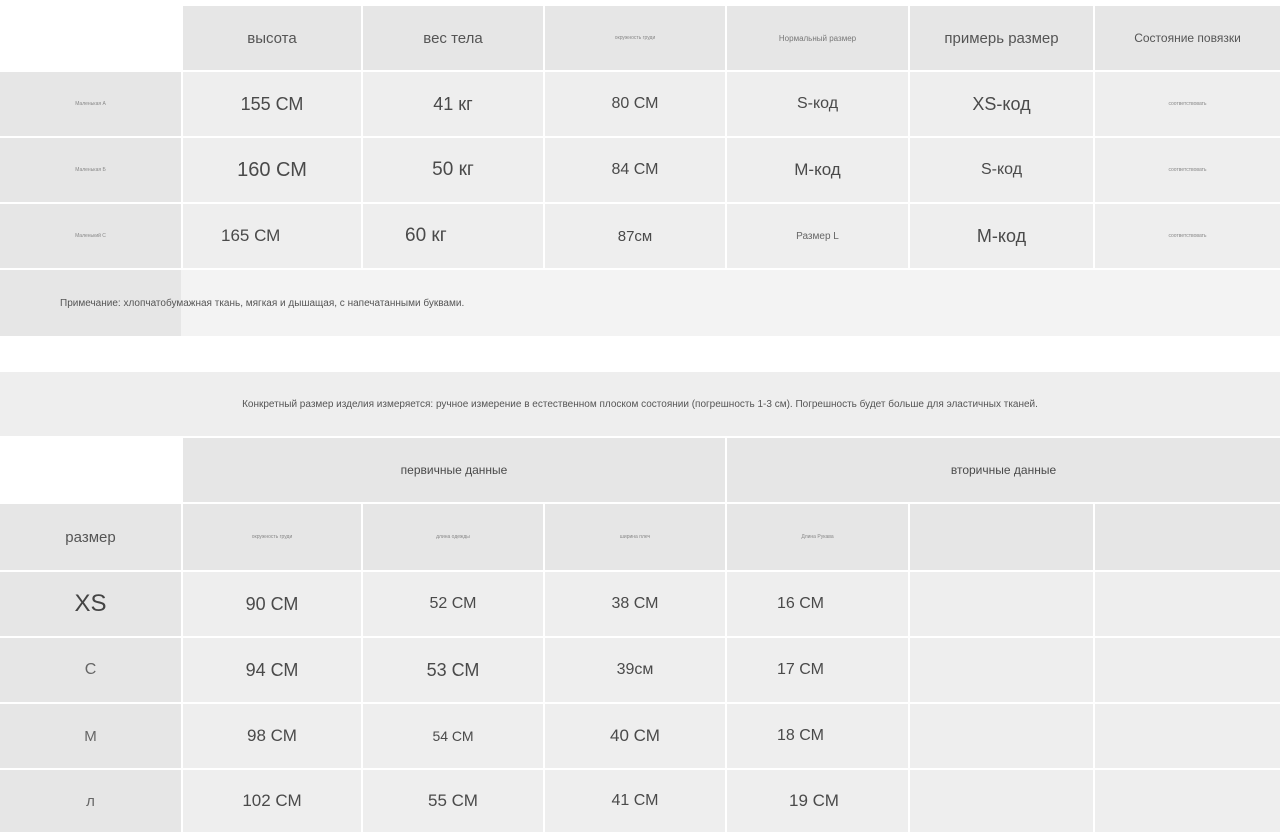 This screenshot has height=832, width=1280. Describe the element at coordinates (90, 670) in the screenshot. I see `size-cell: С` at that location.